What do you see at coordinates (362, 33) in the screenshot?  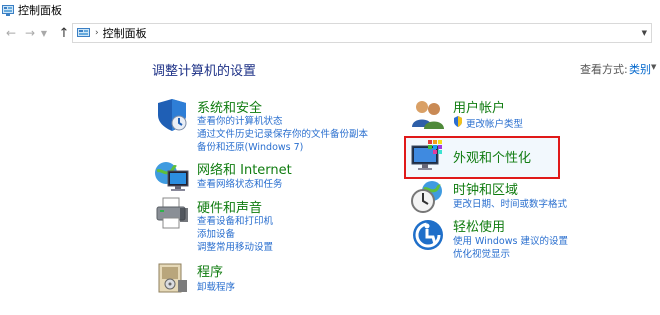 I see `address-bar: › 控制面板 ▼` at bounding box center [362, 33].